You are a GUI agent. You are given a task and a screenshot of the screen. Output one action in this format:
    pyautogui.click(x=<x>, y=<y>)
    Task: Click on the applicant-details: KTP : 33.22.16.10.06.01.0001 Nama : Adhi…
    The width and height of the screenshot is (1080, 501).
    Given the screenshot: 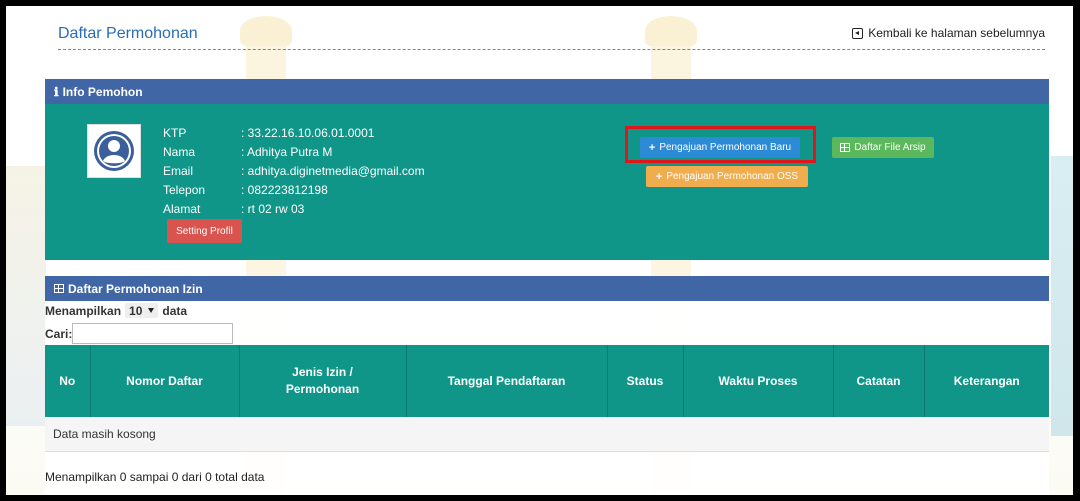 What is the action you would take?
    pyautogui.click(x=294, y=171)
    